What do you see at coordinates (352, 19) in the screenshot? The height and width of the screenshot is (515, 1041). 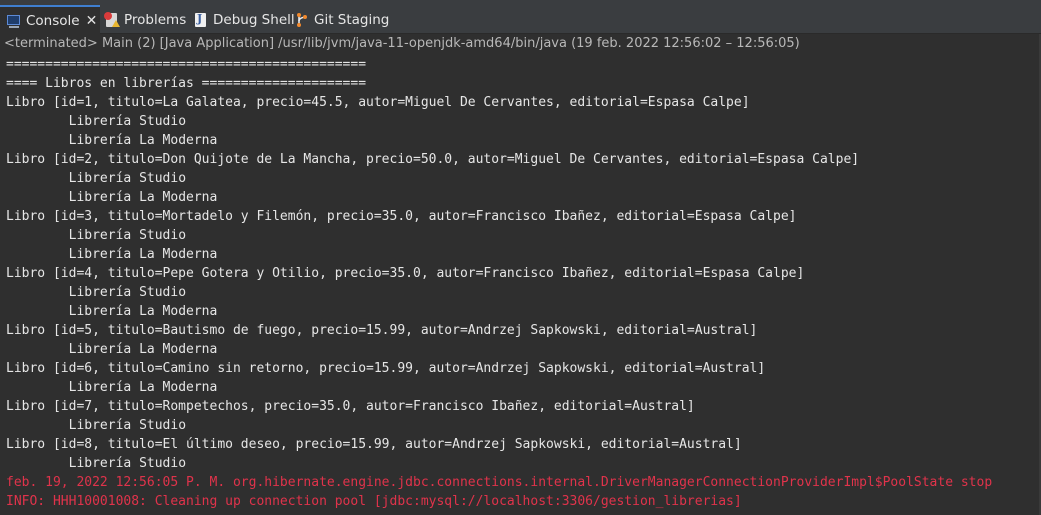 I see `tab-git-staging-label: Git Staging` at bounding box center [352, 19].